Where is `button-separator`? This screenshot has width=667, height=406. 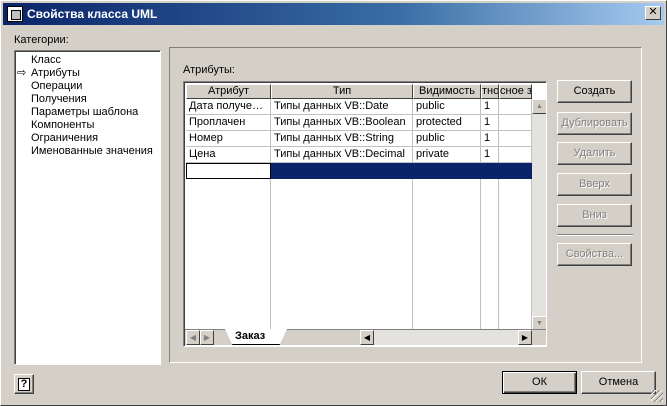 button-separator is located at coordinates (595, 235).